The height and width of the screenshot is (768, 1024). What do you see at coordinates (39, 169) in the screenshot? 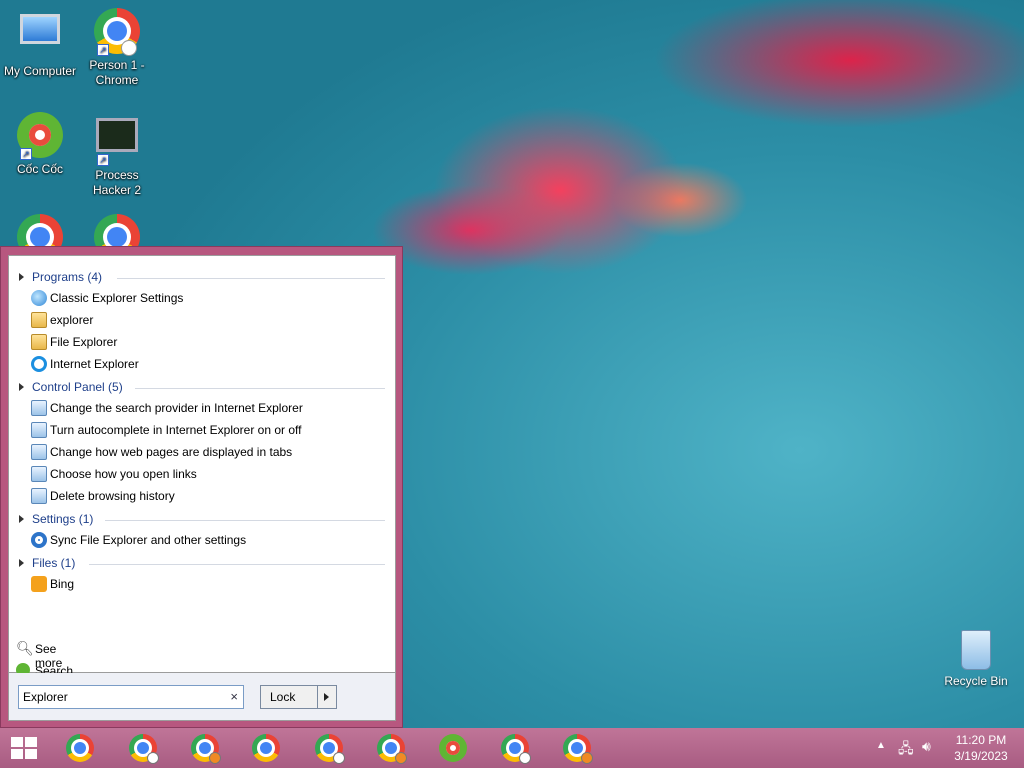
I see `desktop-icon-label: Cốc Cốc` at bounding box center [39, 169].